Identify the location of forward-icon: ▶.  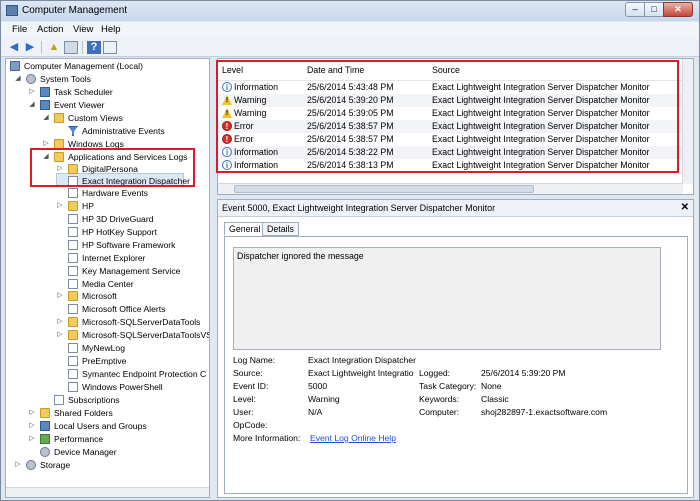
(30, 47).